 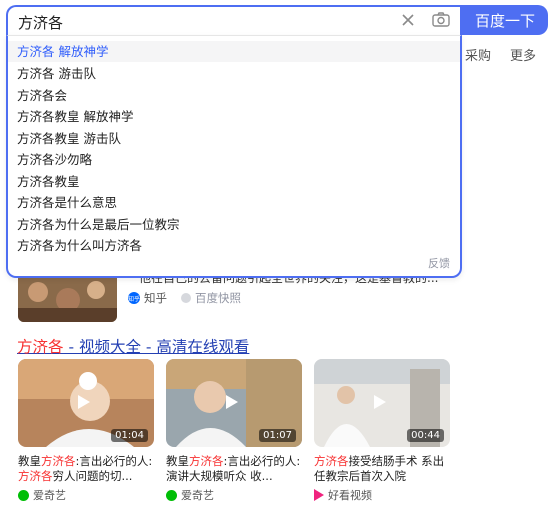 I want to click on result-thumbnail, so click(x=67, y=297).